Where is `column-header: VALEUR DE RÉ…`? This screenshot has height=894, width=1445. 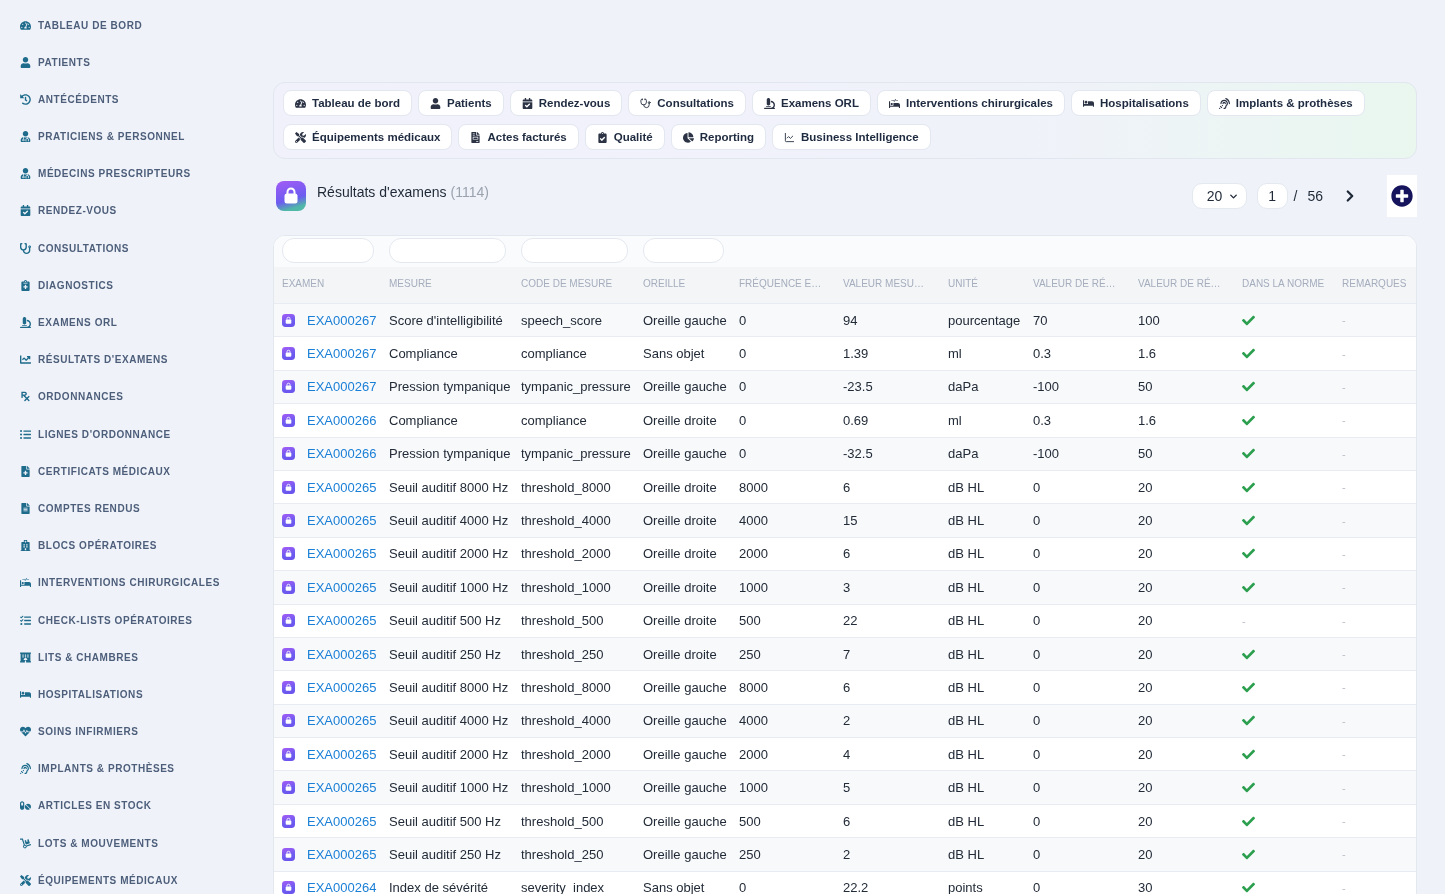
column-header: VALEUR DE RÉ… is located at coordinates (1179, 283).